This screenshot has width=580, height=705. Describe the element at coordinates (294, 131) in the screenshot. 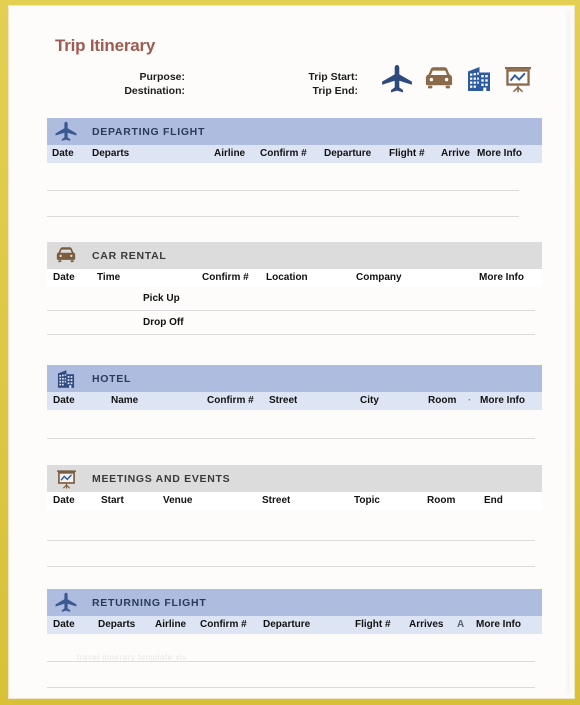

I see `section-header-departing-flight: DEPARTING FLIGHT` at that location.